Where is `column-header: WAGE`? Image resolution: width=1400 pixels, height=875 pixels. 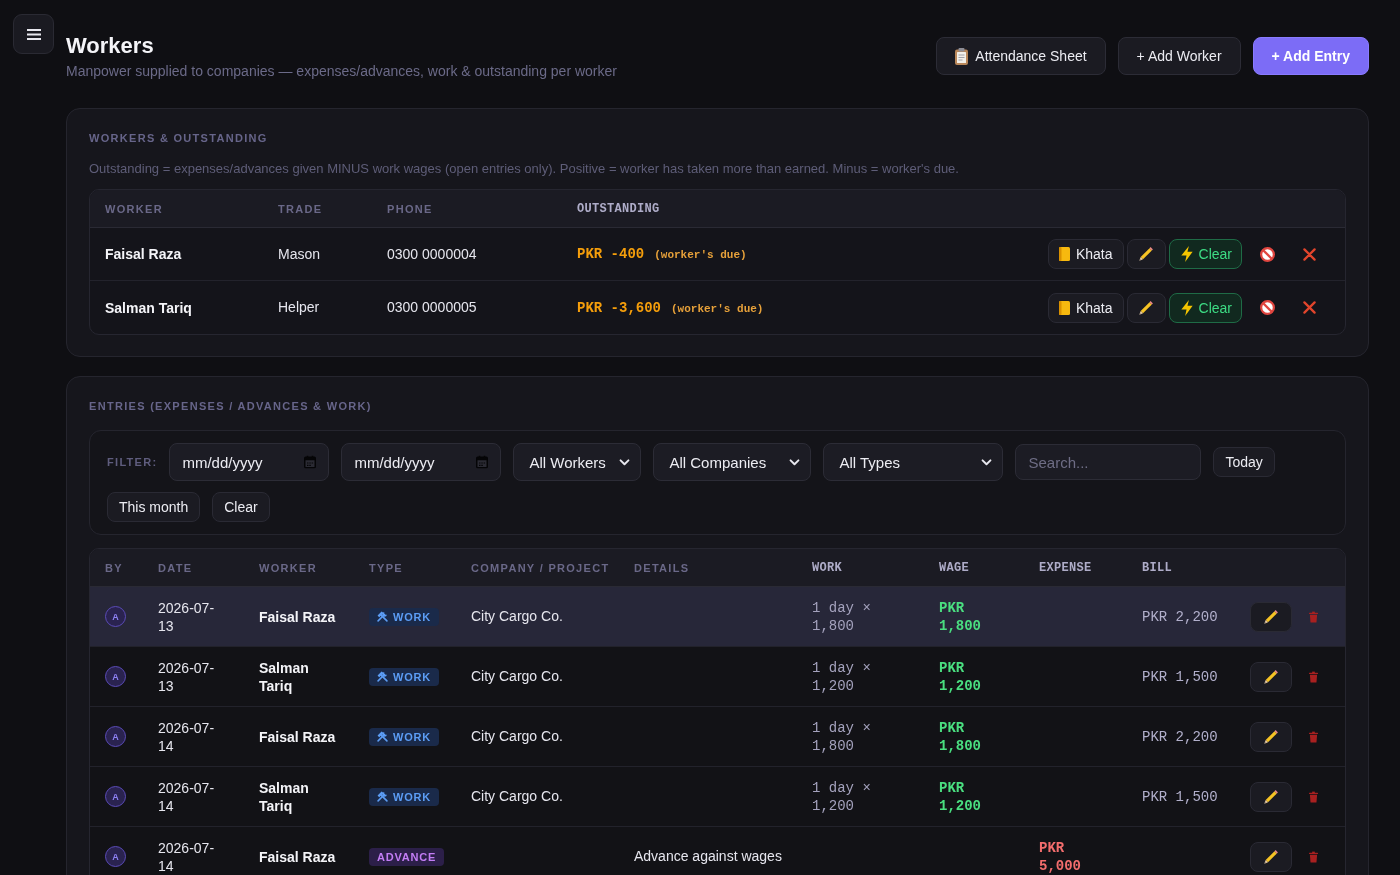 column-header: WAGE is located at coordinates (954, 567).